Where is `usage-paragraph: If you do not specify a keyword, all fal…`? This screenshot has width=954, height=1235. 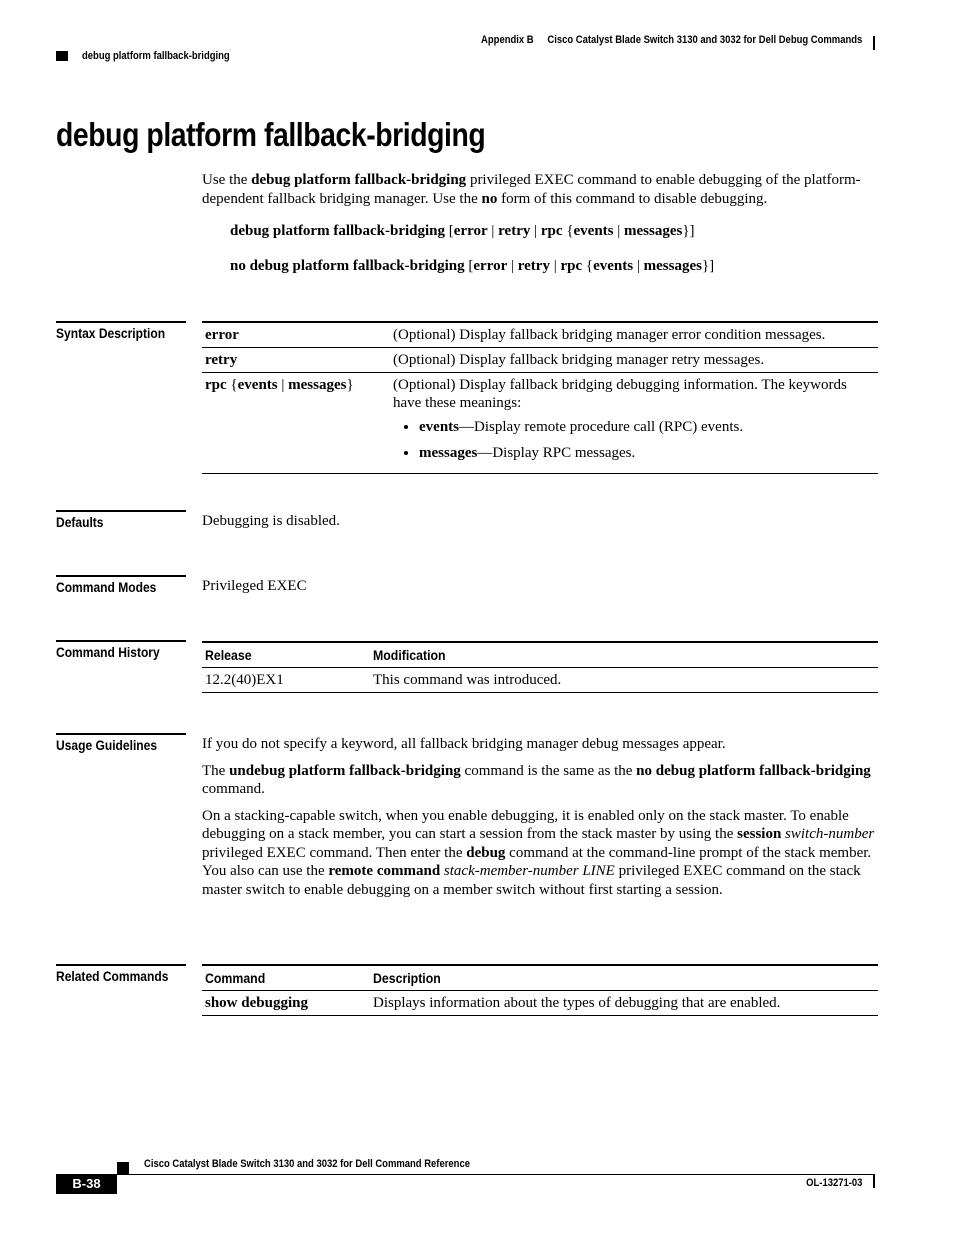 usage-paragraph: If you do not specify a keyword, all fal… is located at coordinates (464, 744).